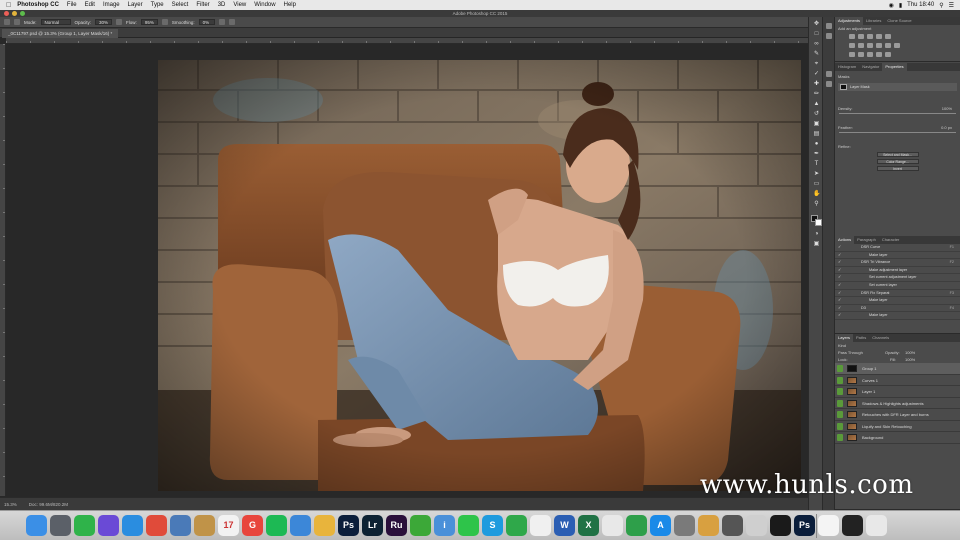  I want to click on layer-row: Liquify and Skin Retouching, so click(897, 426).